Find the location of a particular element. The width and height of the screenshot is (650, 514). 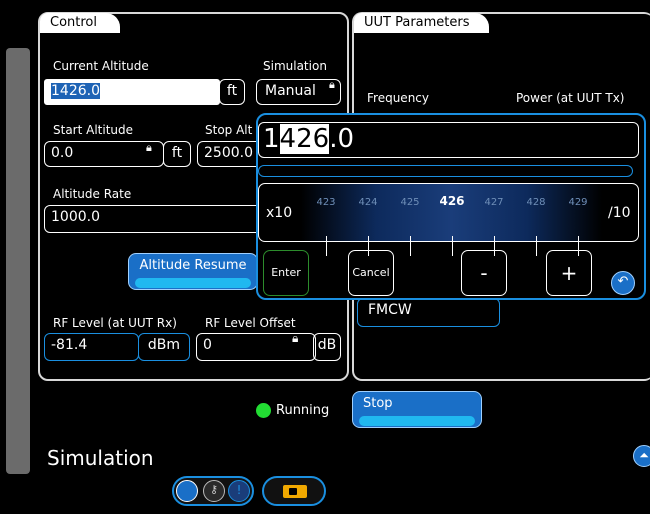

dial-tick-label: 428 is located at coordinates (536, 202).